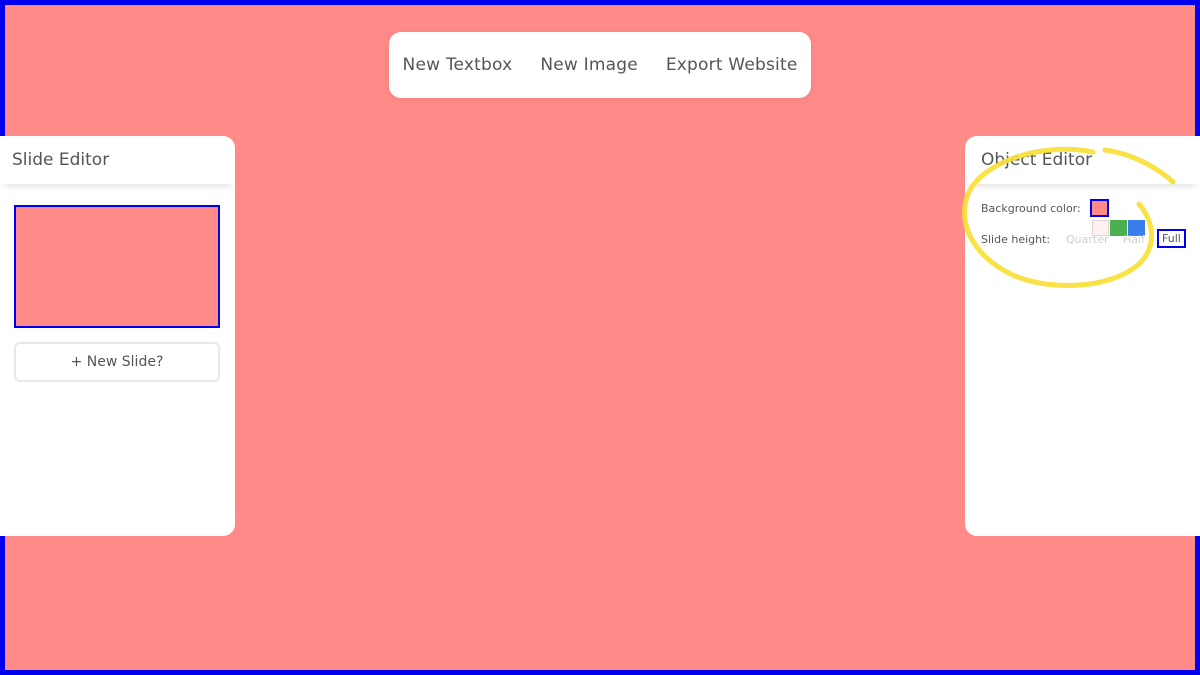  Describe the element at coordinates (1087, 239) in the screenshot. I see `height-option-quarter: Quarter` at that location.